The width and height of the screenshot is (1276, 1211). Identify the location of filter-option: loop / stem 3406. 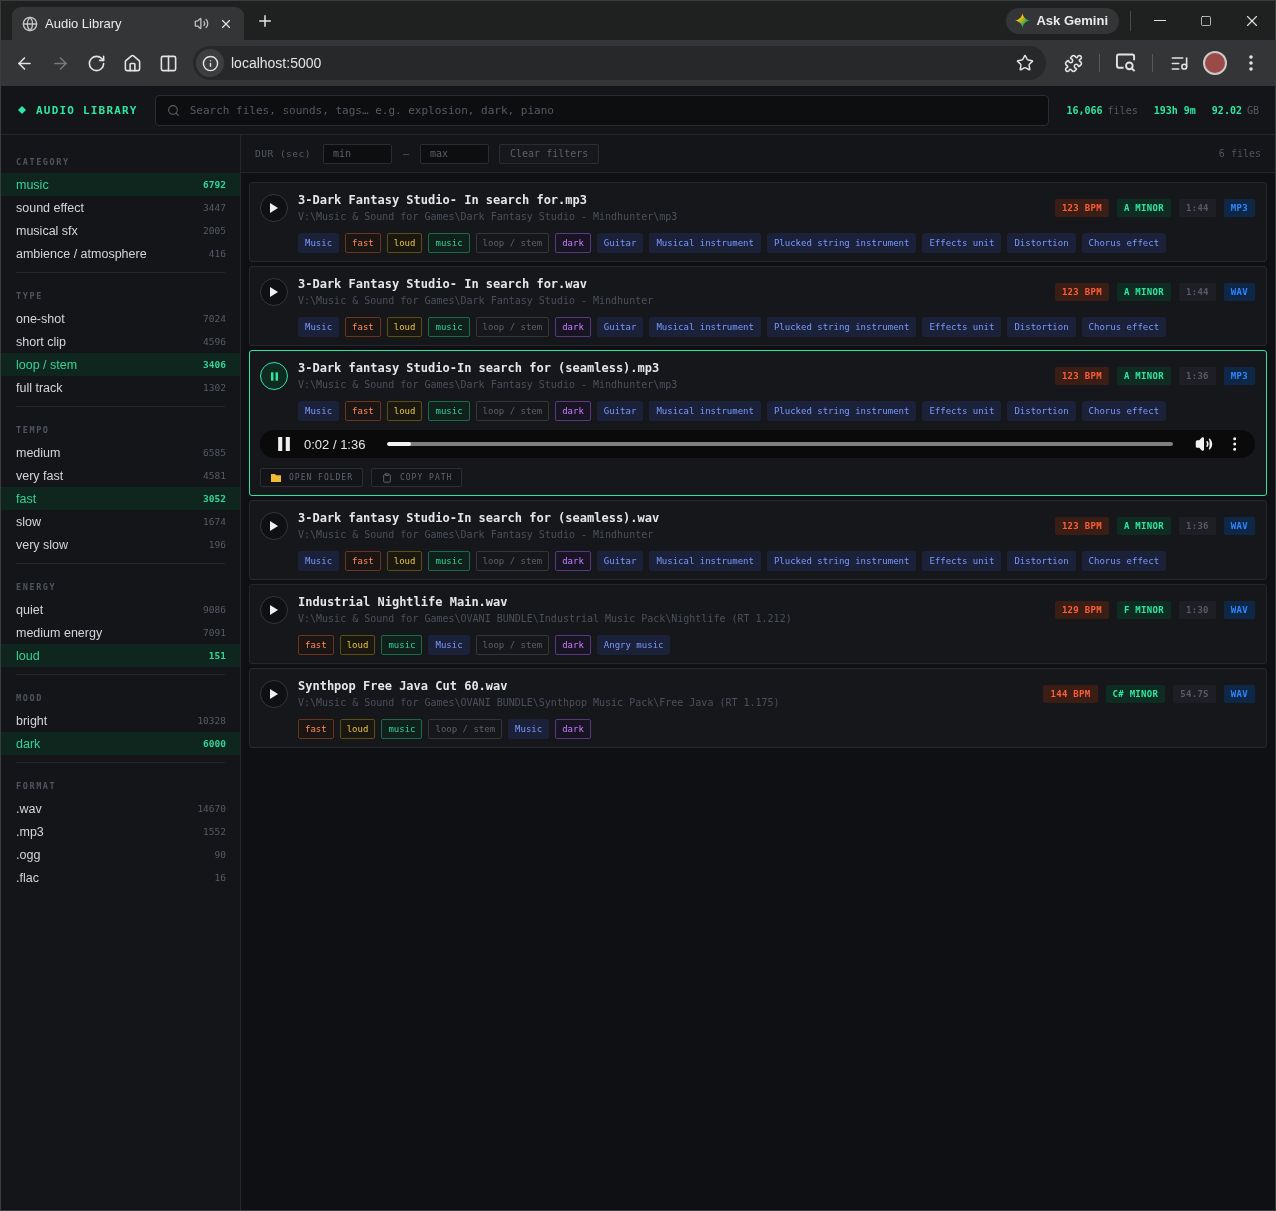
(120, 364).